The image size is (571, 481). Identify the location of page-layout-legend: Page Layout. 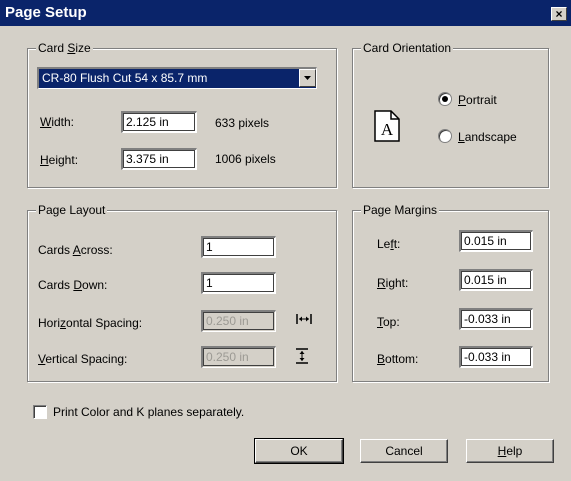
(72, 210).